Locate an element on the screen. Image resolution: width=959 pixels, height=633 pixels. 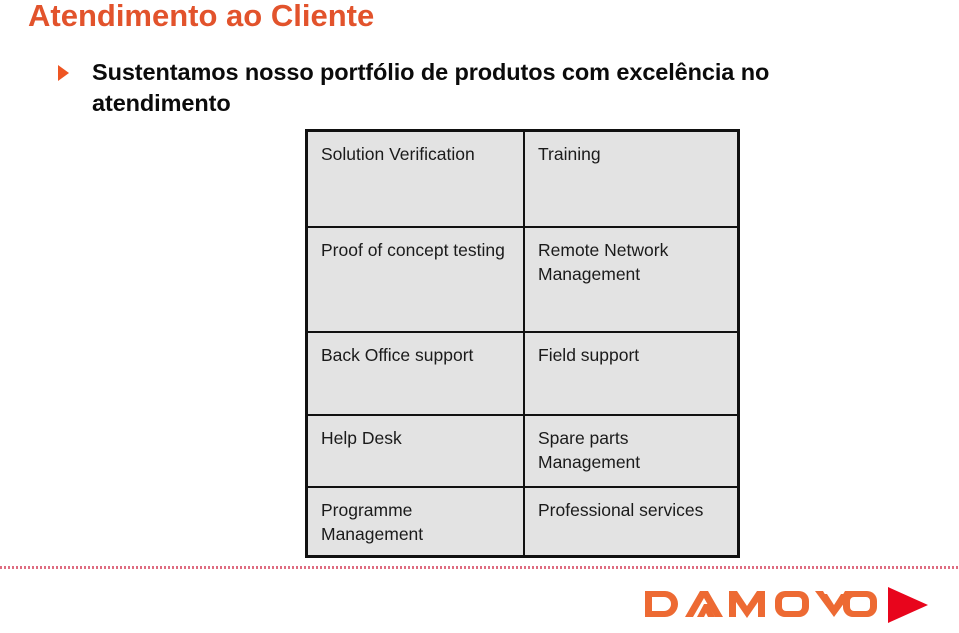
table-cell-service: Proof of concept testing is located at coordinates (416, 279).